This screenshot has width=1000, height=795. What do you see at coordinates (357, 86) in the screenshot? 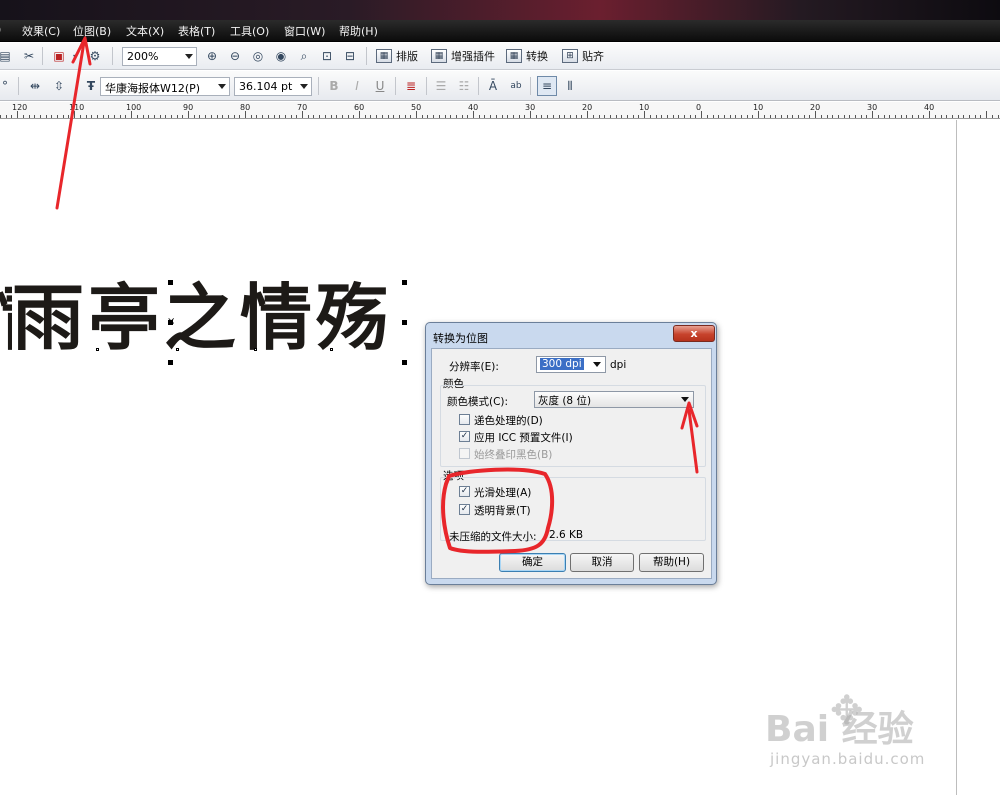
I see `italic-icon: I` at bounding box center [357, 86].